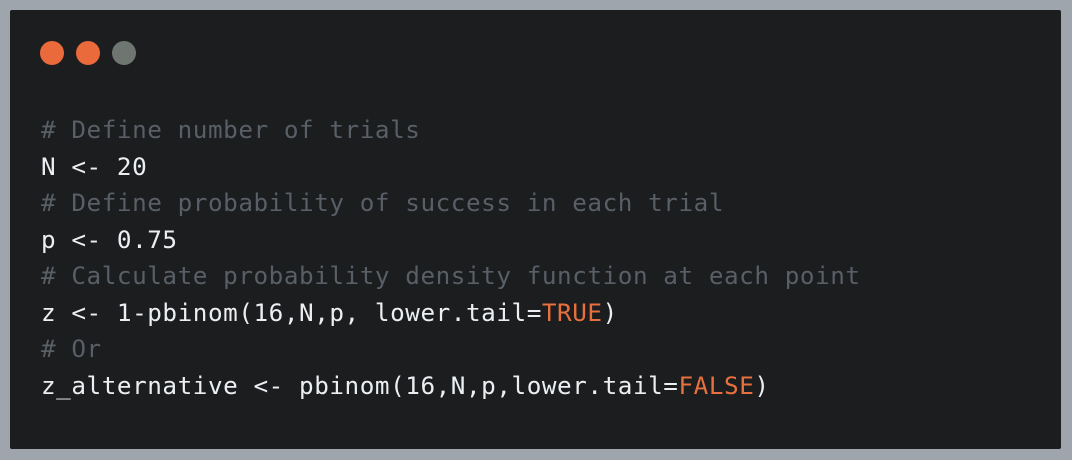 The width and height of the screenshot is (1072, 460). I want to click on window-controls, so click(88, 54).